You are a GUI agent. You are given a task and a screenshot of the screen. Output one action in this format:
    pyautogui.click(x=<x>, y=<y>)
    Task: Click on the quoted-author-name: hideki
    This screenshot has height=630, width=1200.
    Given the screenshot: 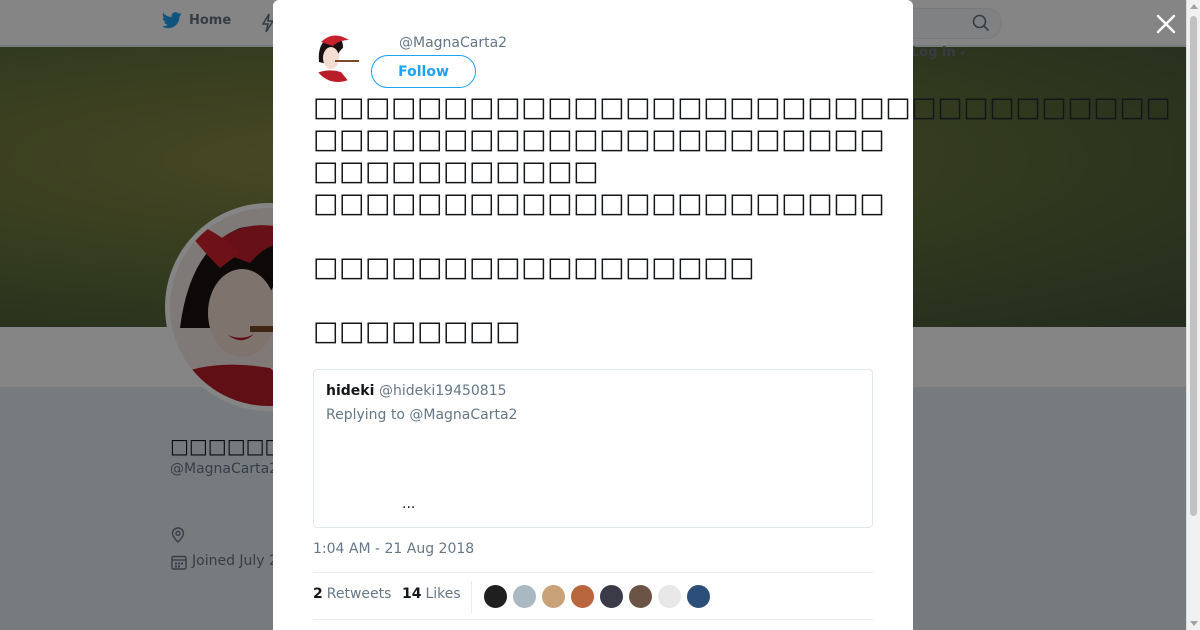 What is the action you would take?
    pyautogui.click(x=350, y=391)
    